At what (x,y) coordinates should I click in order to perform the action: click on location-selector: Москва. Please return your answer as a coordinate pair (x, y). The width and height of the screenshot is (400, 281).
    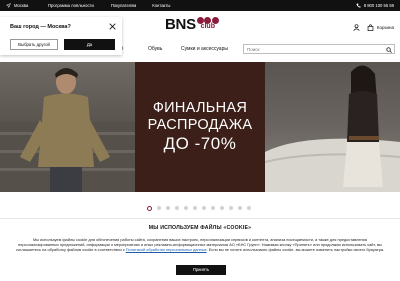
    Looking at the image, I should click on (17, 5).